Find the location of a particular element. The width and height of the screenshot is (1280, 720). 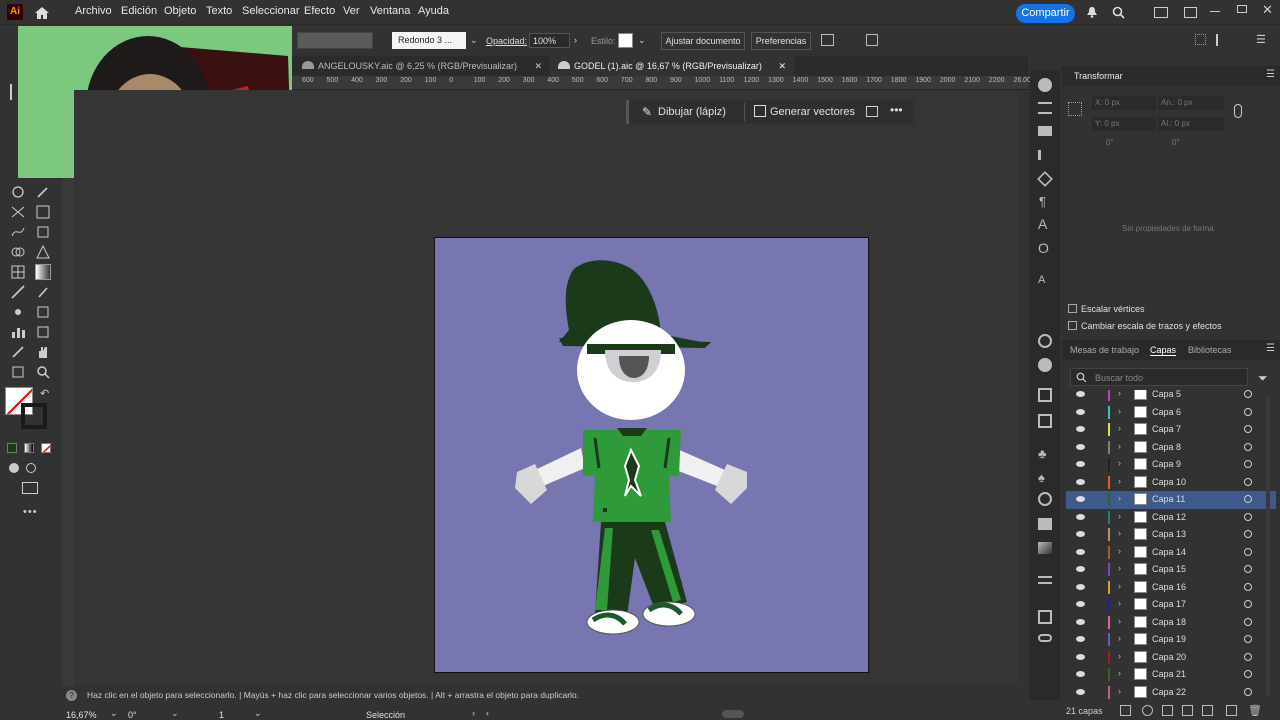

menu-efecto: Efecto is located at coordinates (319, 11).